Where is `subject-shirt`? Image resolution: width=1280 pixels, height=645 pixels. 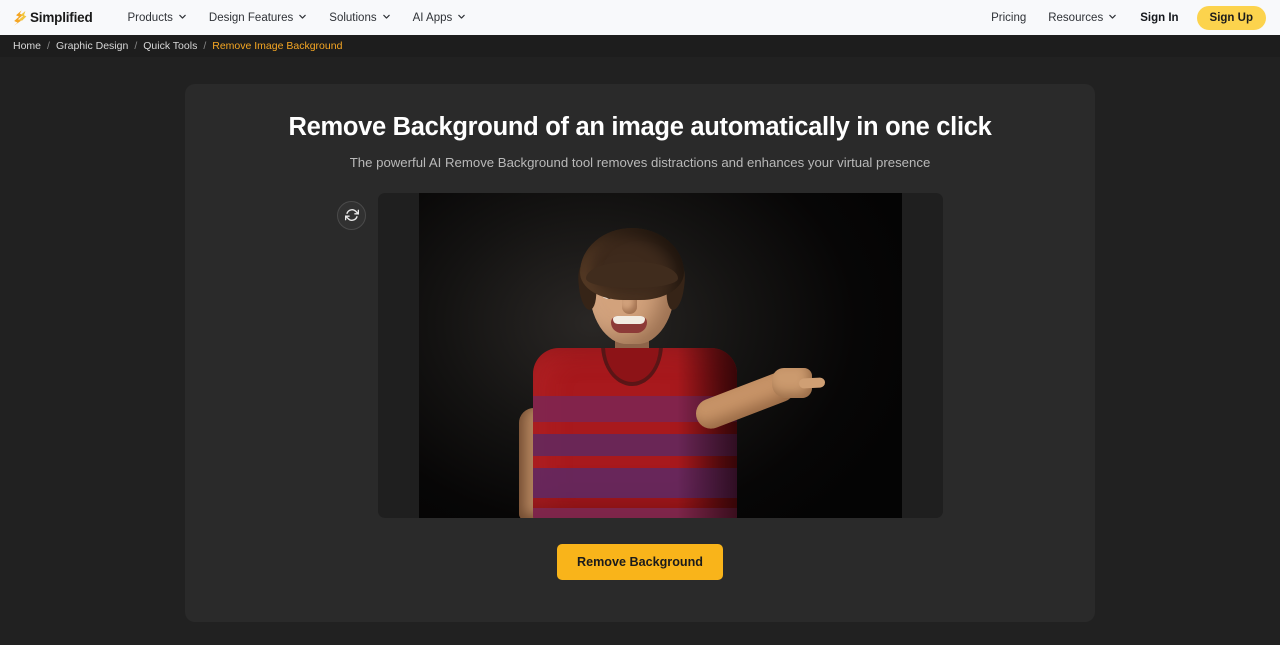
subject-shirt is located at coordinates (635, 432).